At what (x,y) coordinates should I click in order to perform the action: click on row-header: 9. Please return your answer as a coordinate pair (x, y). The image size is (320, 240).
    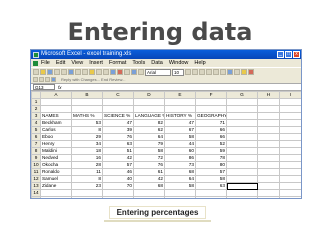
    Looking at the image, I should click on (36, 158).